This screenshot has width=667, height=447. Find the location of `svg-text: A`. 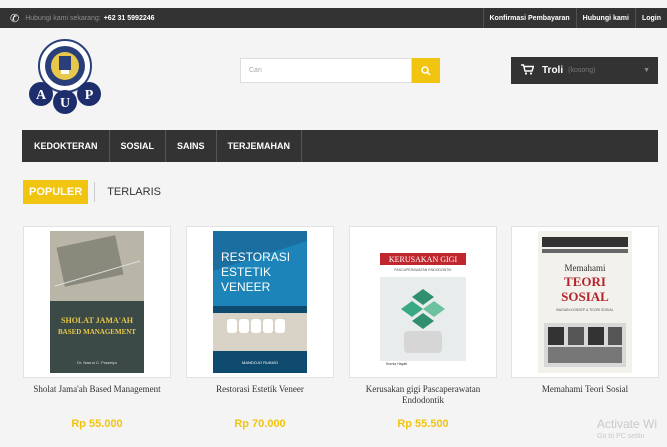

svg-text: A is located at coordinates (41, 95).